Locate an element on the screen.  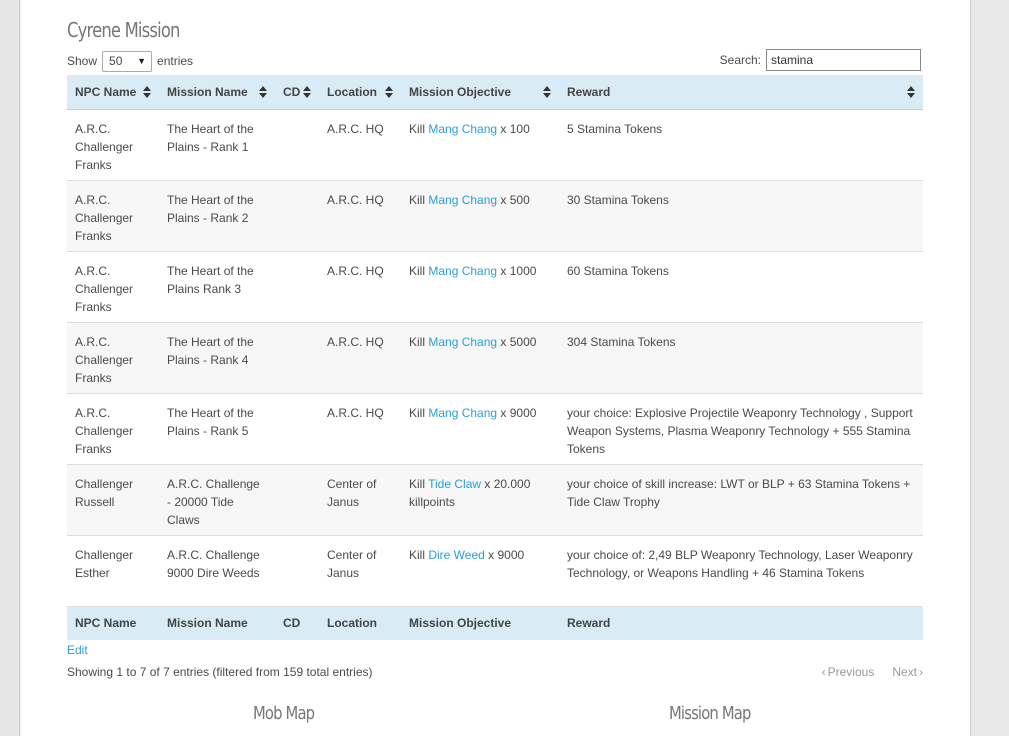
cell-mission-objective: Kill Mang Chang x 9000 is located at coordinates (480, 429).